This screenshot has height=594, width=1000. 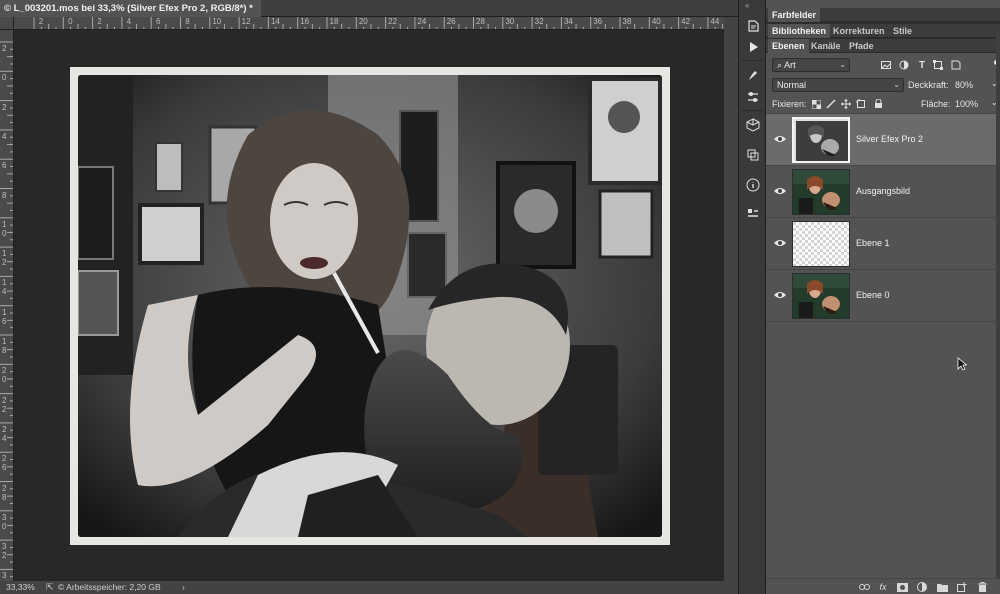 What do you see at coordinates (811, 65) in the screenshot?
I see `layer-filter-dropdown: ⌕ Art ⌄` at bounding box center [811, 65].